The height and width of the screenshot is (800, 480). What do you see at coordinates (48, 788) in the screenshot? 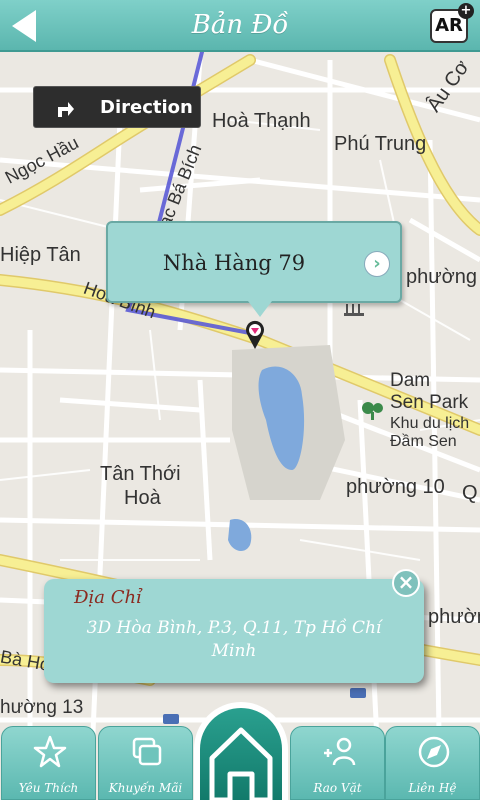
I see `tab-label: Yêu Thích` at bounding box center [48, 788].